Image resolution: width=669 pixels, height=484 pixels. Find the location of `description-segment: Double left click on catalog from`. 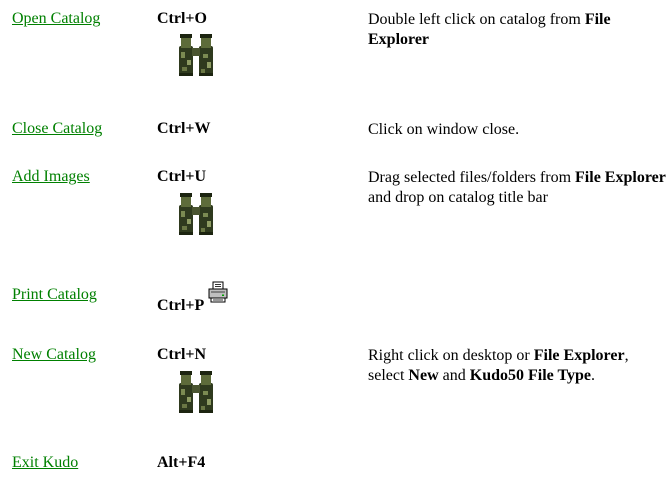

description-segment: Double left click on catalog from is located at coordinates (476, 19).